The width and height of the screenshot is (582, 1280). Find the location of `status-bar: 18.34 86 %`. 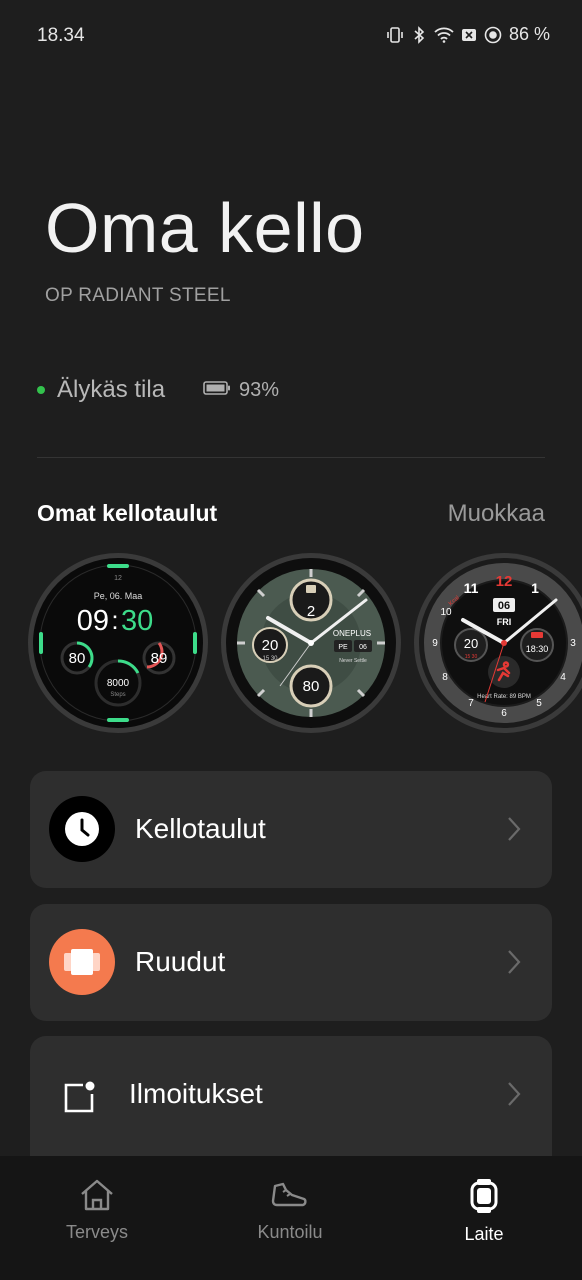

status-bar: 18.34 86 % is located at coordinates (291, 35).